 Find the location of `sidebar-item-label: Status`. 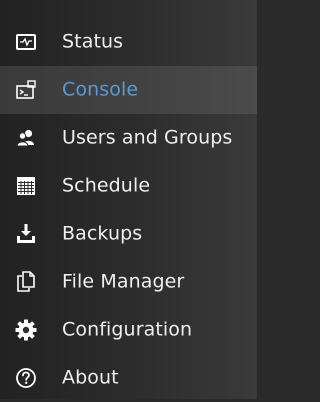

sidebar-item-label: Status is located at coordinates (93, 41).